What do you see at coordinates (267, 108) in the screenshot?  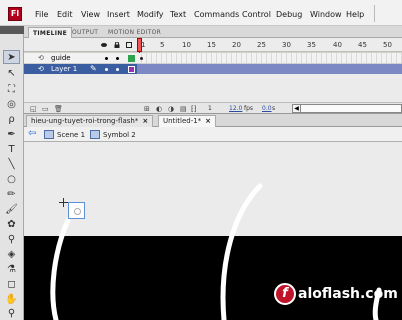 I see `elapsed-time-value: 0.0` at bounding box center [267, 108].